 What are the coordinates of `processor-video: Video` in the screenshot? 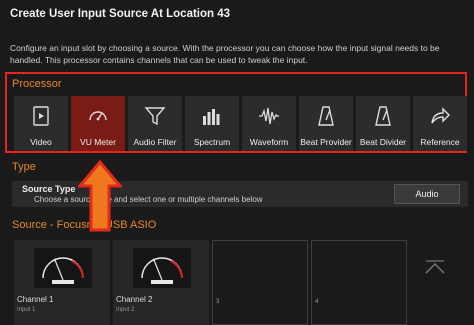 It's located at (41, 123).